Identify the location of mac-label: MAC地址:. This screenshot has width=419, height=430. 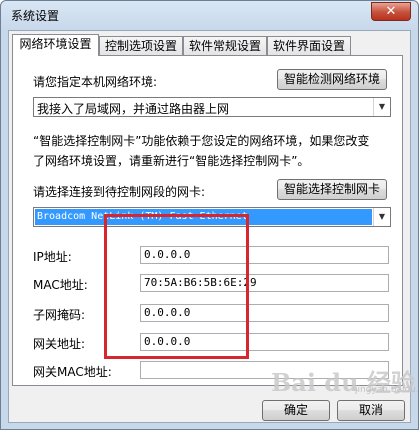
(60, 285).